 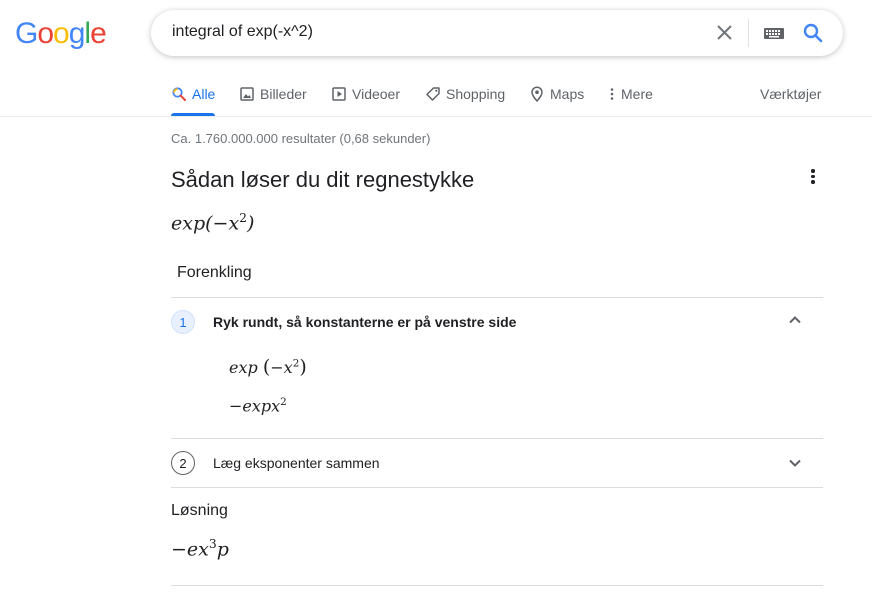 I want to click on tab-alle: Alle, so click(x=193, y=94).